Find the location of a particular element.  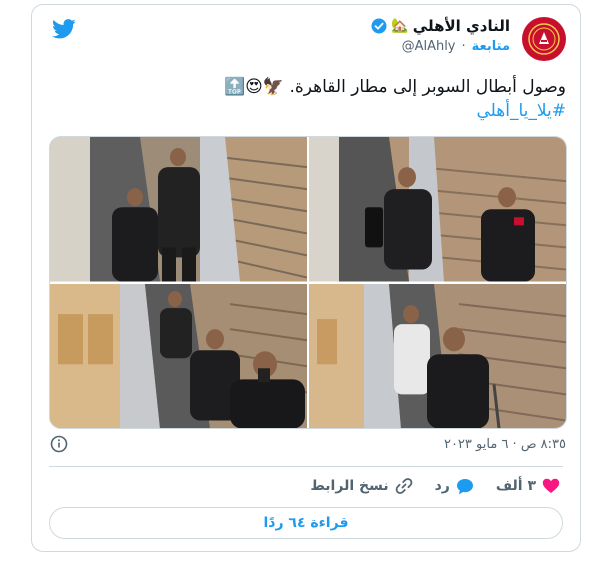

reply-bubble-icon is located at coordinates (464, 486).